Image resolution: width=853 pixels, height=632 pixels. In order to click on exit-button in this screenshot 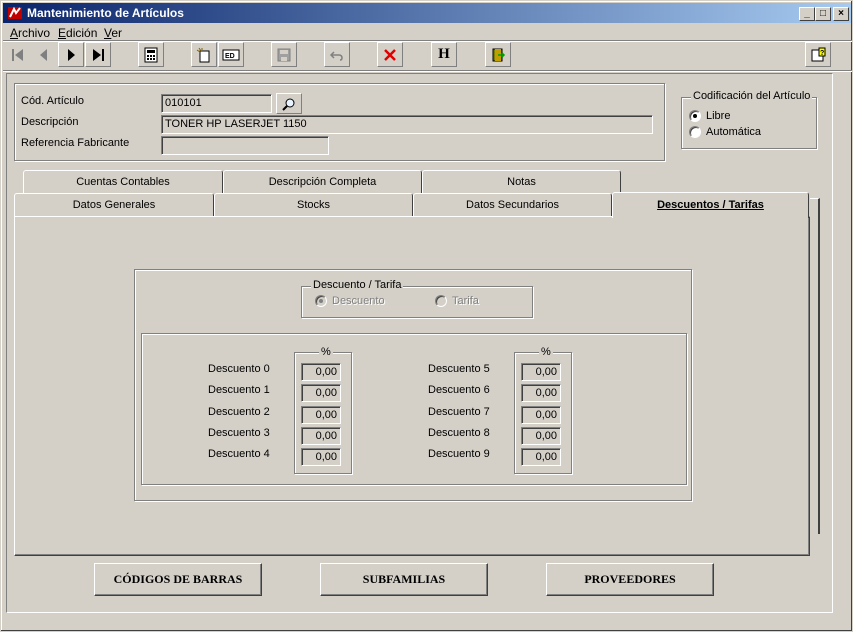, I will do `click(498, 54)`.